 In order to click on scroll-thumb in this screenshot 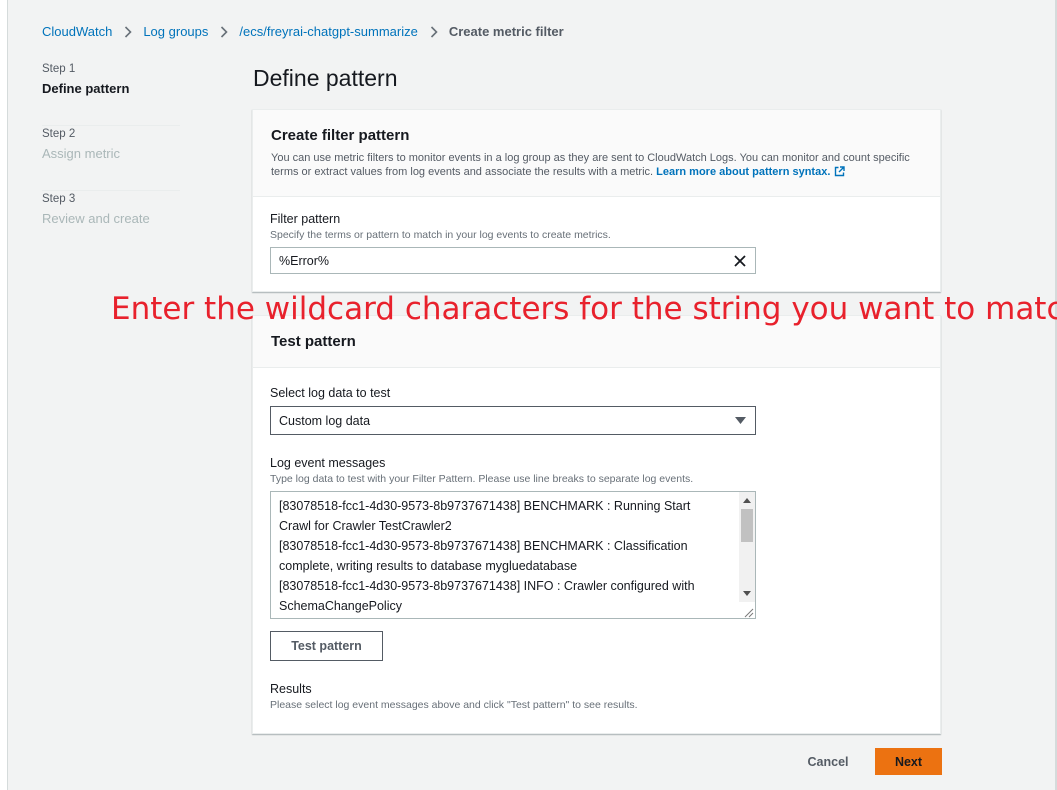, I will do `click(747, 525)`.